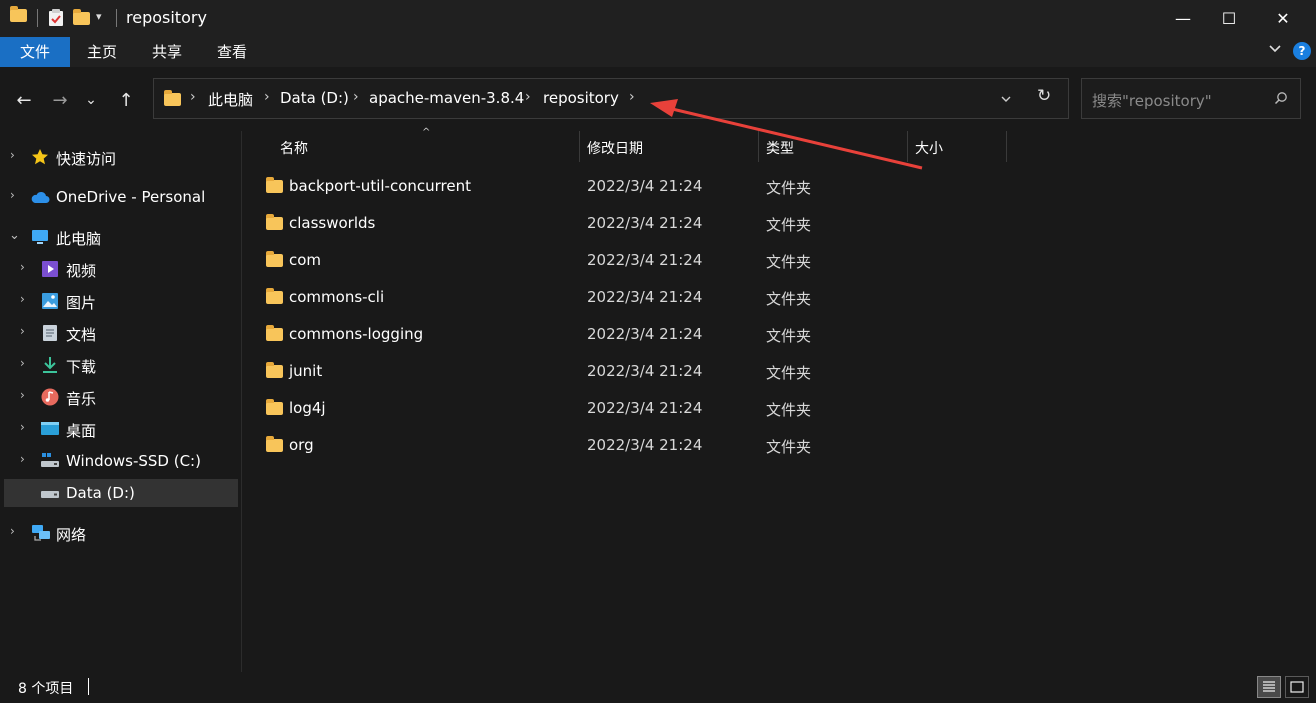  What do you see at coordinates (332, 223) in the screenshot?
I see `file-name: classworlds` at bounding box center [332, 223].